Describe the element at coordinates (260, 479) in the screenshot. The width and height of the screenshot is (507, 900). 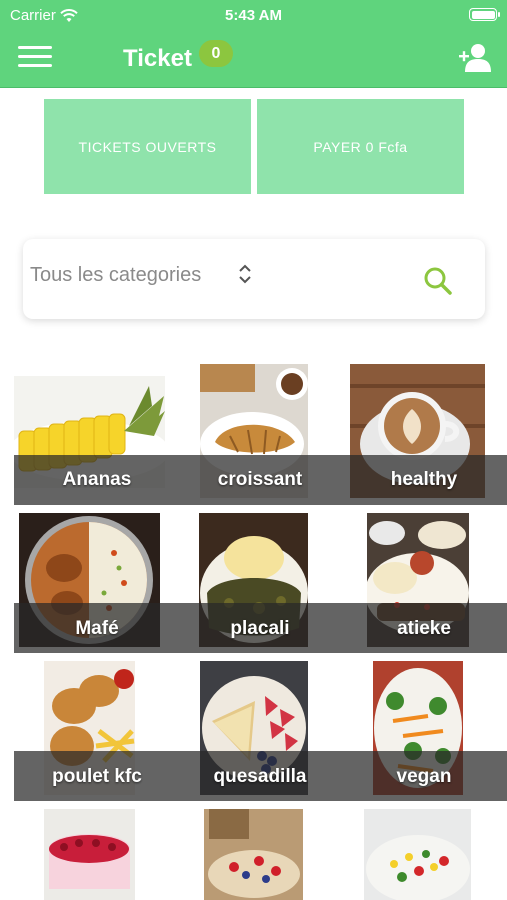
I see `category-label: croissant` at that location.